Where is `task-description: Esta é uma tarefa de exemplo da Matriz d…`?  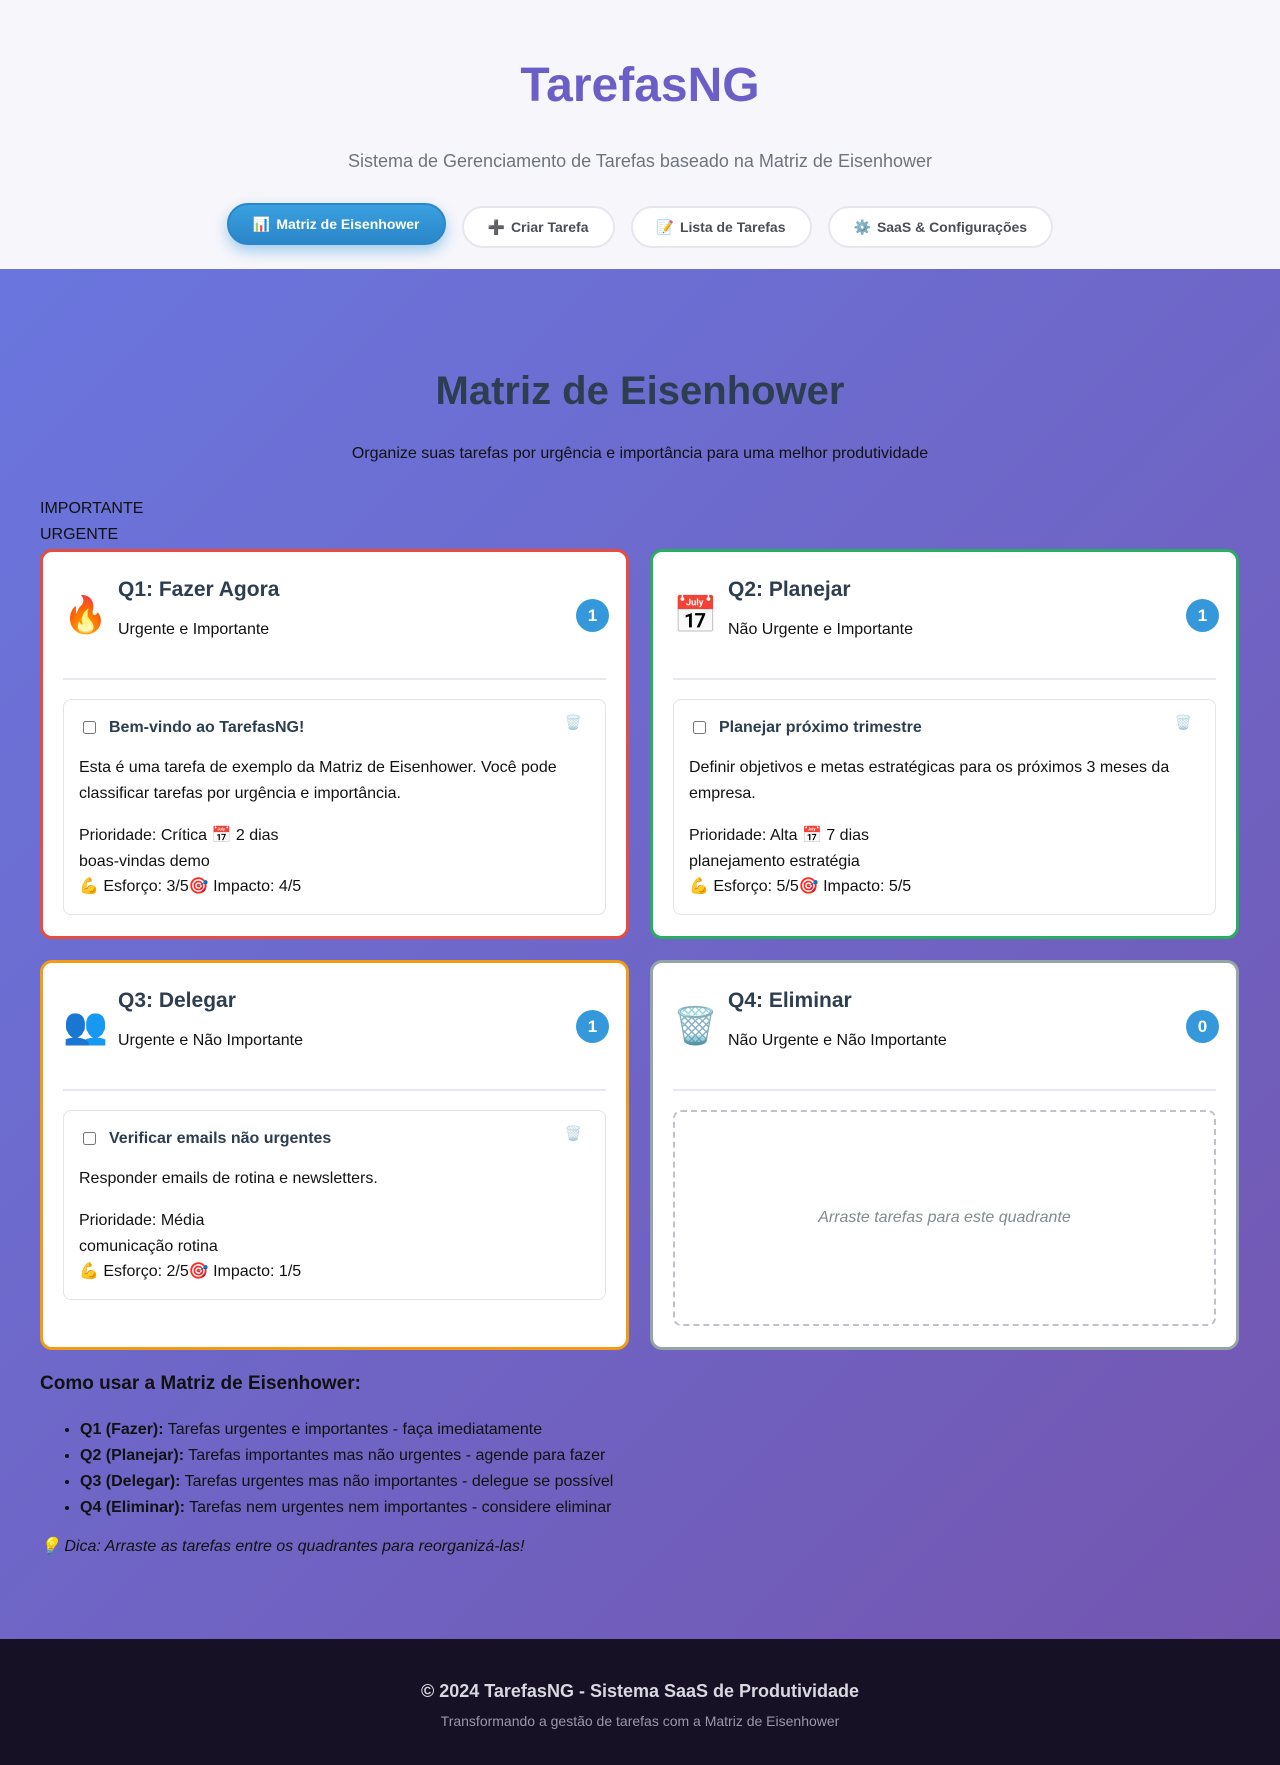 task-description: Esta é uma tarefa de exemplo da Matriz d… is located at coordinates (318, 780).